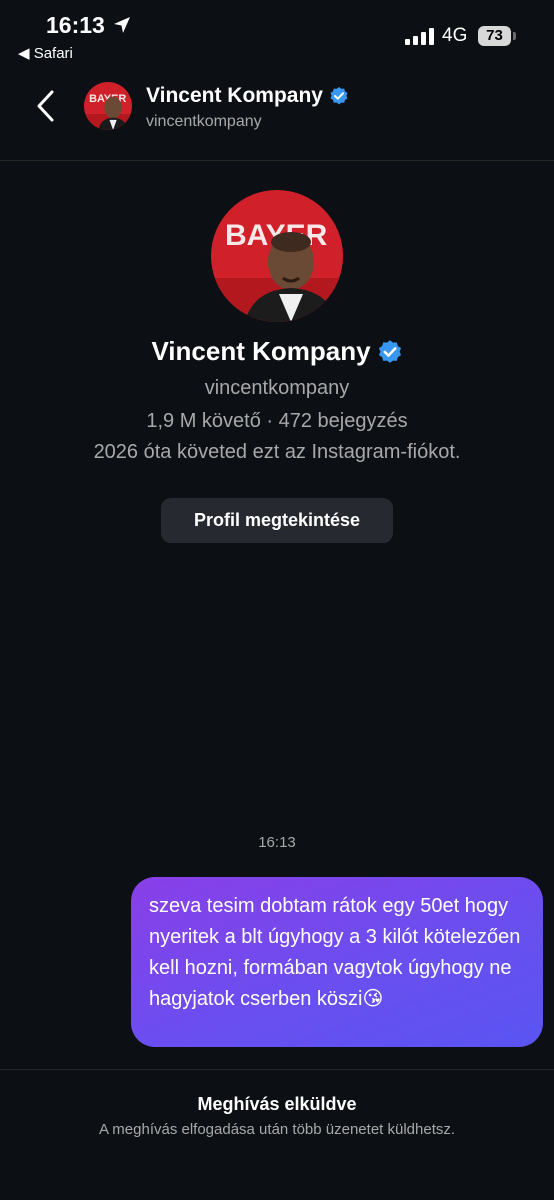  I want to click on header-name: Vincent Kompany, so click(247, 96).